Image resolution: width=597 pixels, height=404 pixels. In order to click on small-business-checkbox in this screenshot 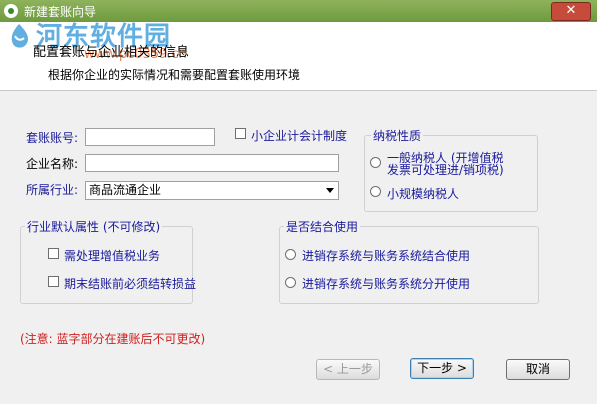, I will do `click(240, 133)`.